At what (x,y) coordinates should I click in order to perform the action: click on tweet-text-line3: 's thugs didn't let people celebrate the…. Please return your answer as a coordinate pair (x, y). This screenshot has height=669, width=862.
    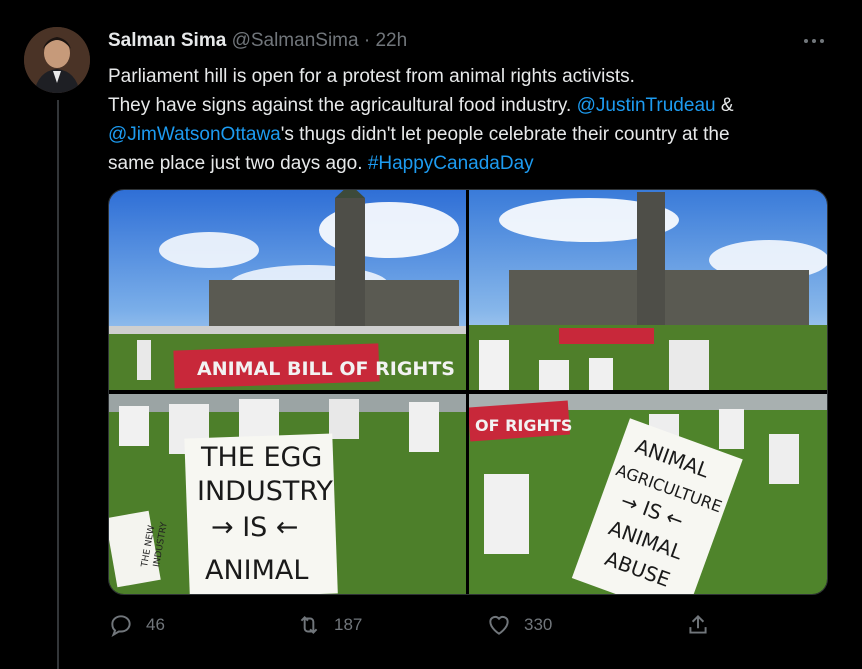
    Looking at the image, I should click on (505, 134).